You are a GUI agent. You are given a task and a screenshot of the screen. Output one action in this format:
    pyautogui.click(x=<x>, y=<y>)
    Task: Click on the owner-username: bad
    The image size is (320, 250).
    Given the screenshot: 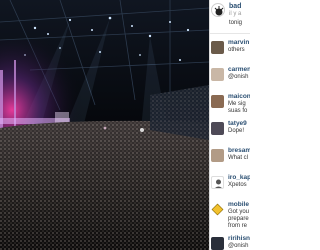 What is the action you would take?
    pyautogui.click(x=235, y=6)
    